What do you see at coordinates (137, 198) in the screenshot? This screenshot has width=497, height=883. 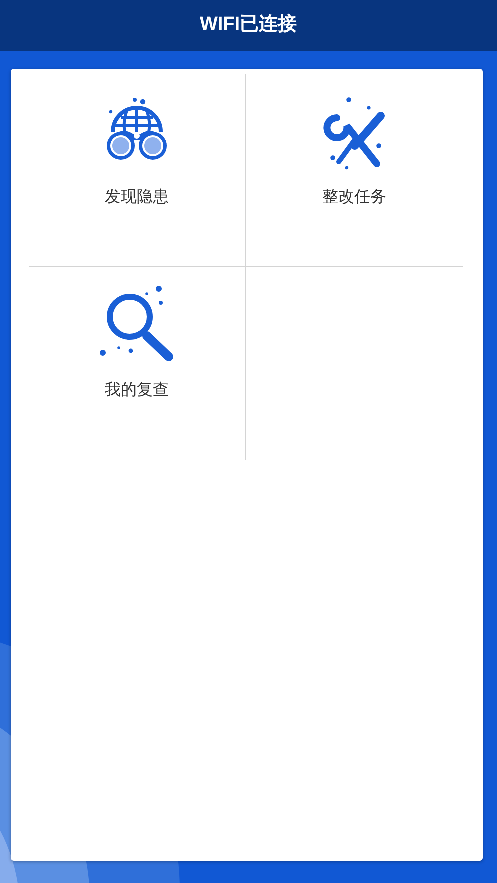 I see `menu-item-label: 发现隐患` at bounding box center [137, 198].